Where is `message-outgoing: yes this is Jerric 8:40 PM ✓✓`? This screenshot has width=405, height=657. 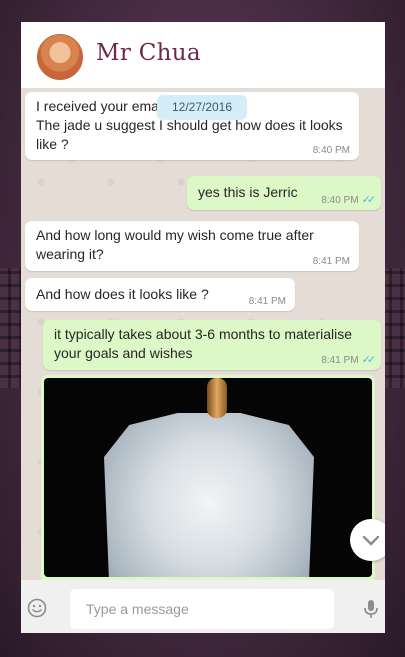
message-outgoing: yes this is Jerric 8:40 PM ✓✓ is located at coordinates (284, 193).